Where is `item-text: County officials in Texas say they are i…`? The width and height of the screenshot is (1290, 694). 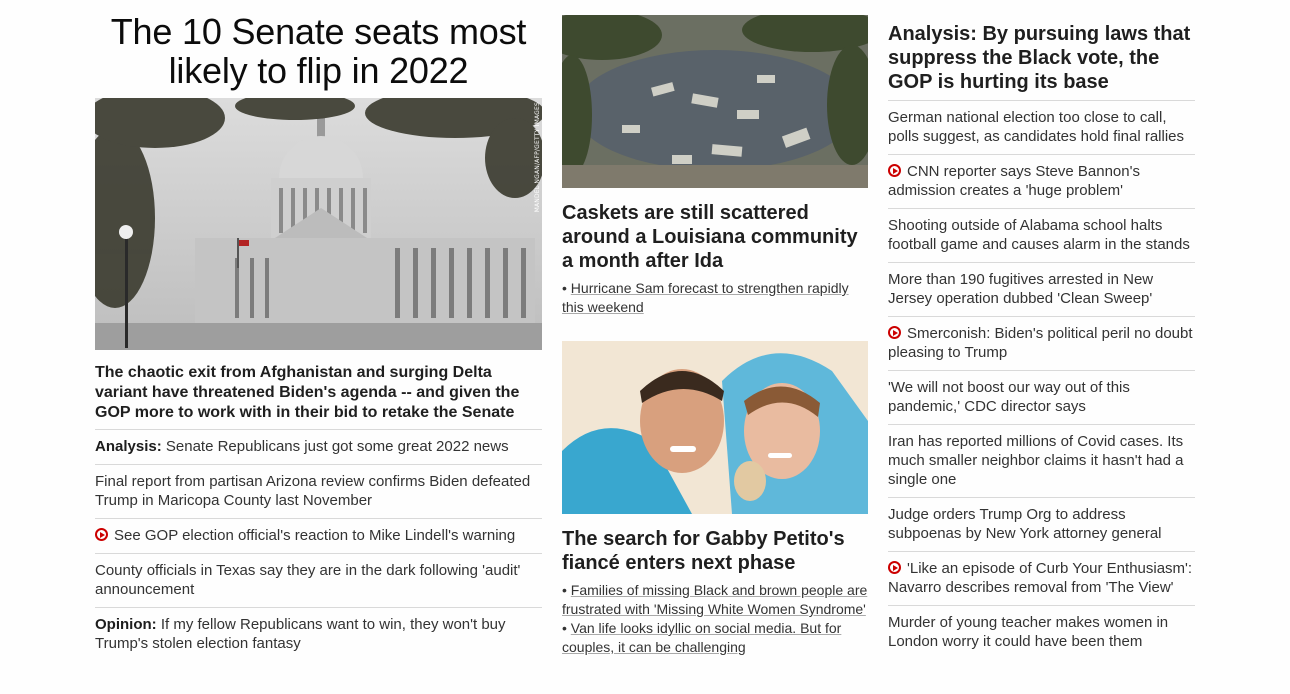
item-text: County officials in Texas say they are i… is located at coordinates (308, 580).